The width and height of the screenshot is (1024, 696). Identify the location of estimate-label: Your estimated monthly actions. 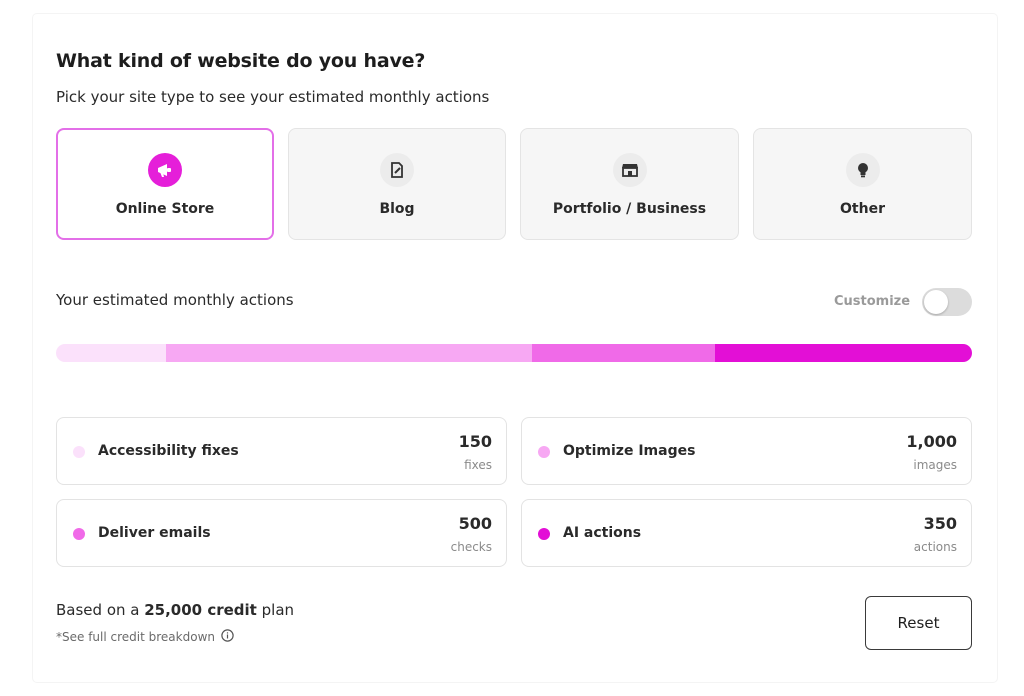
(175, 300).